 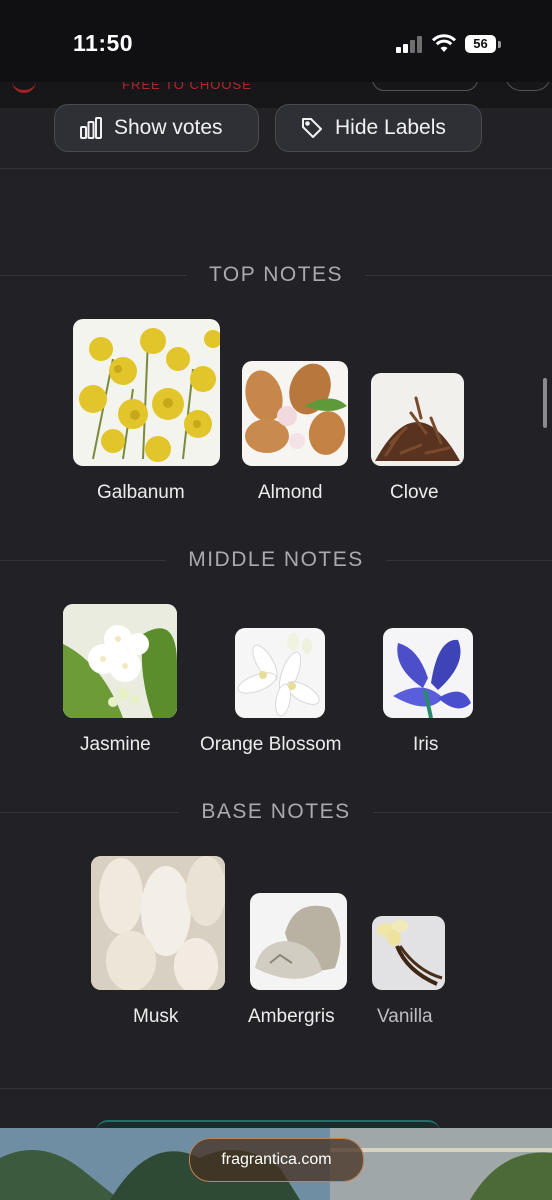 I want to click on status-bar: 11:50 56, so click(x=276, y=41).